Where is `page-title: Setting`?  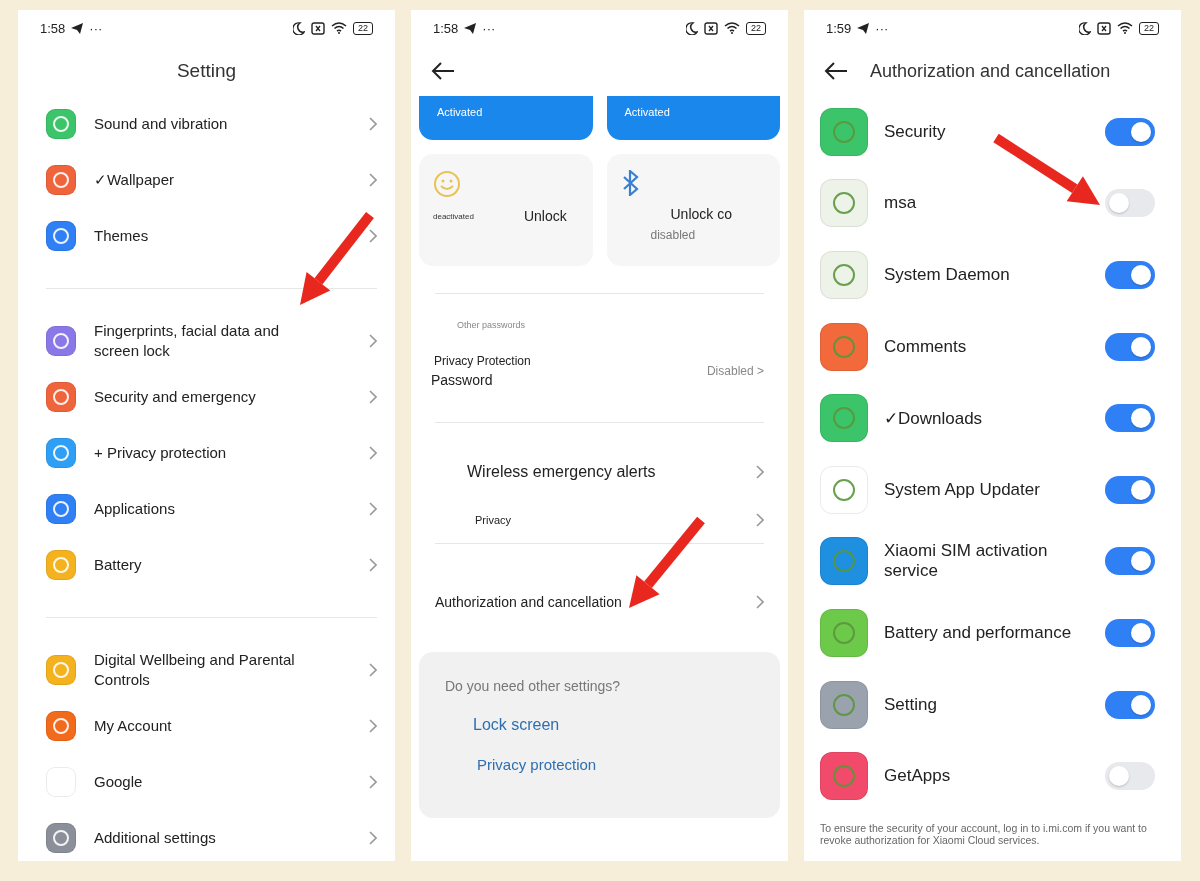 page-title: Setting is located at coordinates (206, 71).